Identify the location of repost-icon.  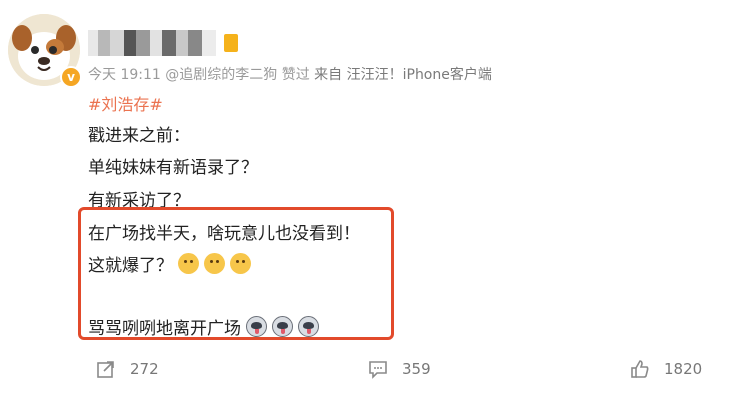
(106, 369).